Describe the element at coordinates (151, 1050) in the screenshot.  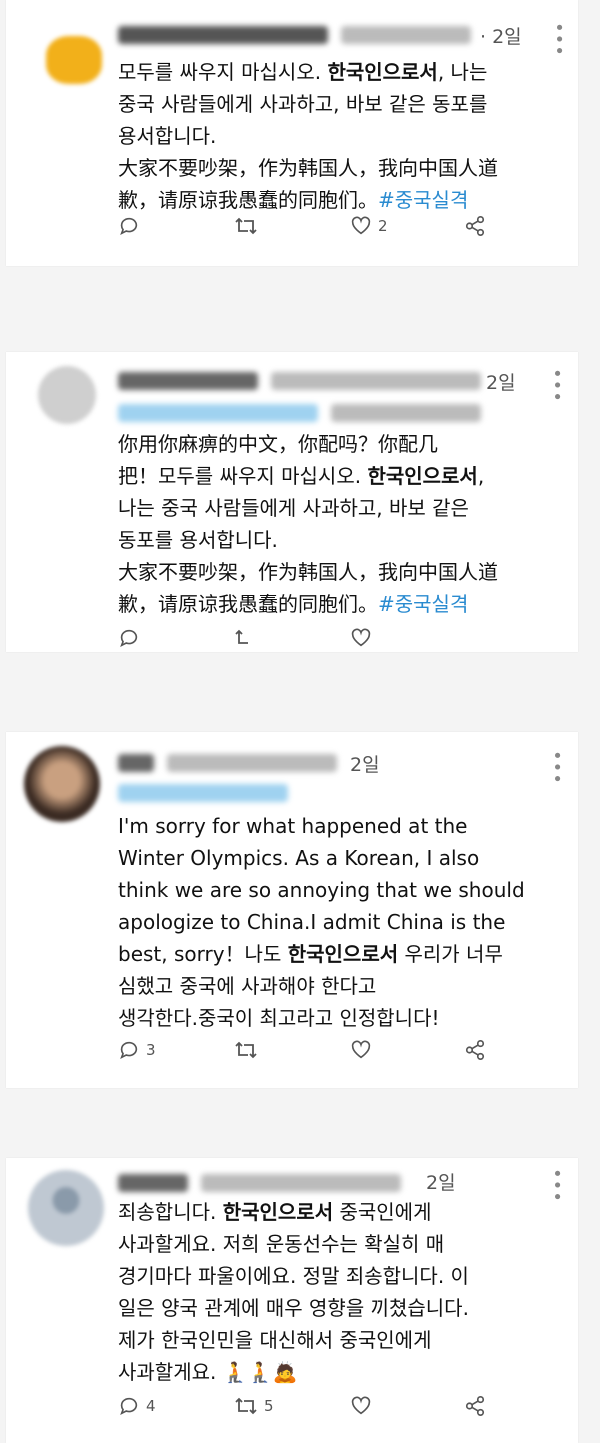
I see `reply-count: 3` at that location.